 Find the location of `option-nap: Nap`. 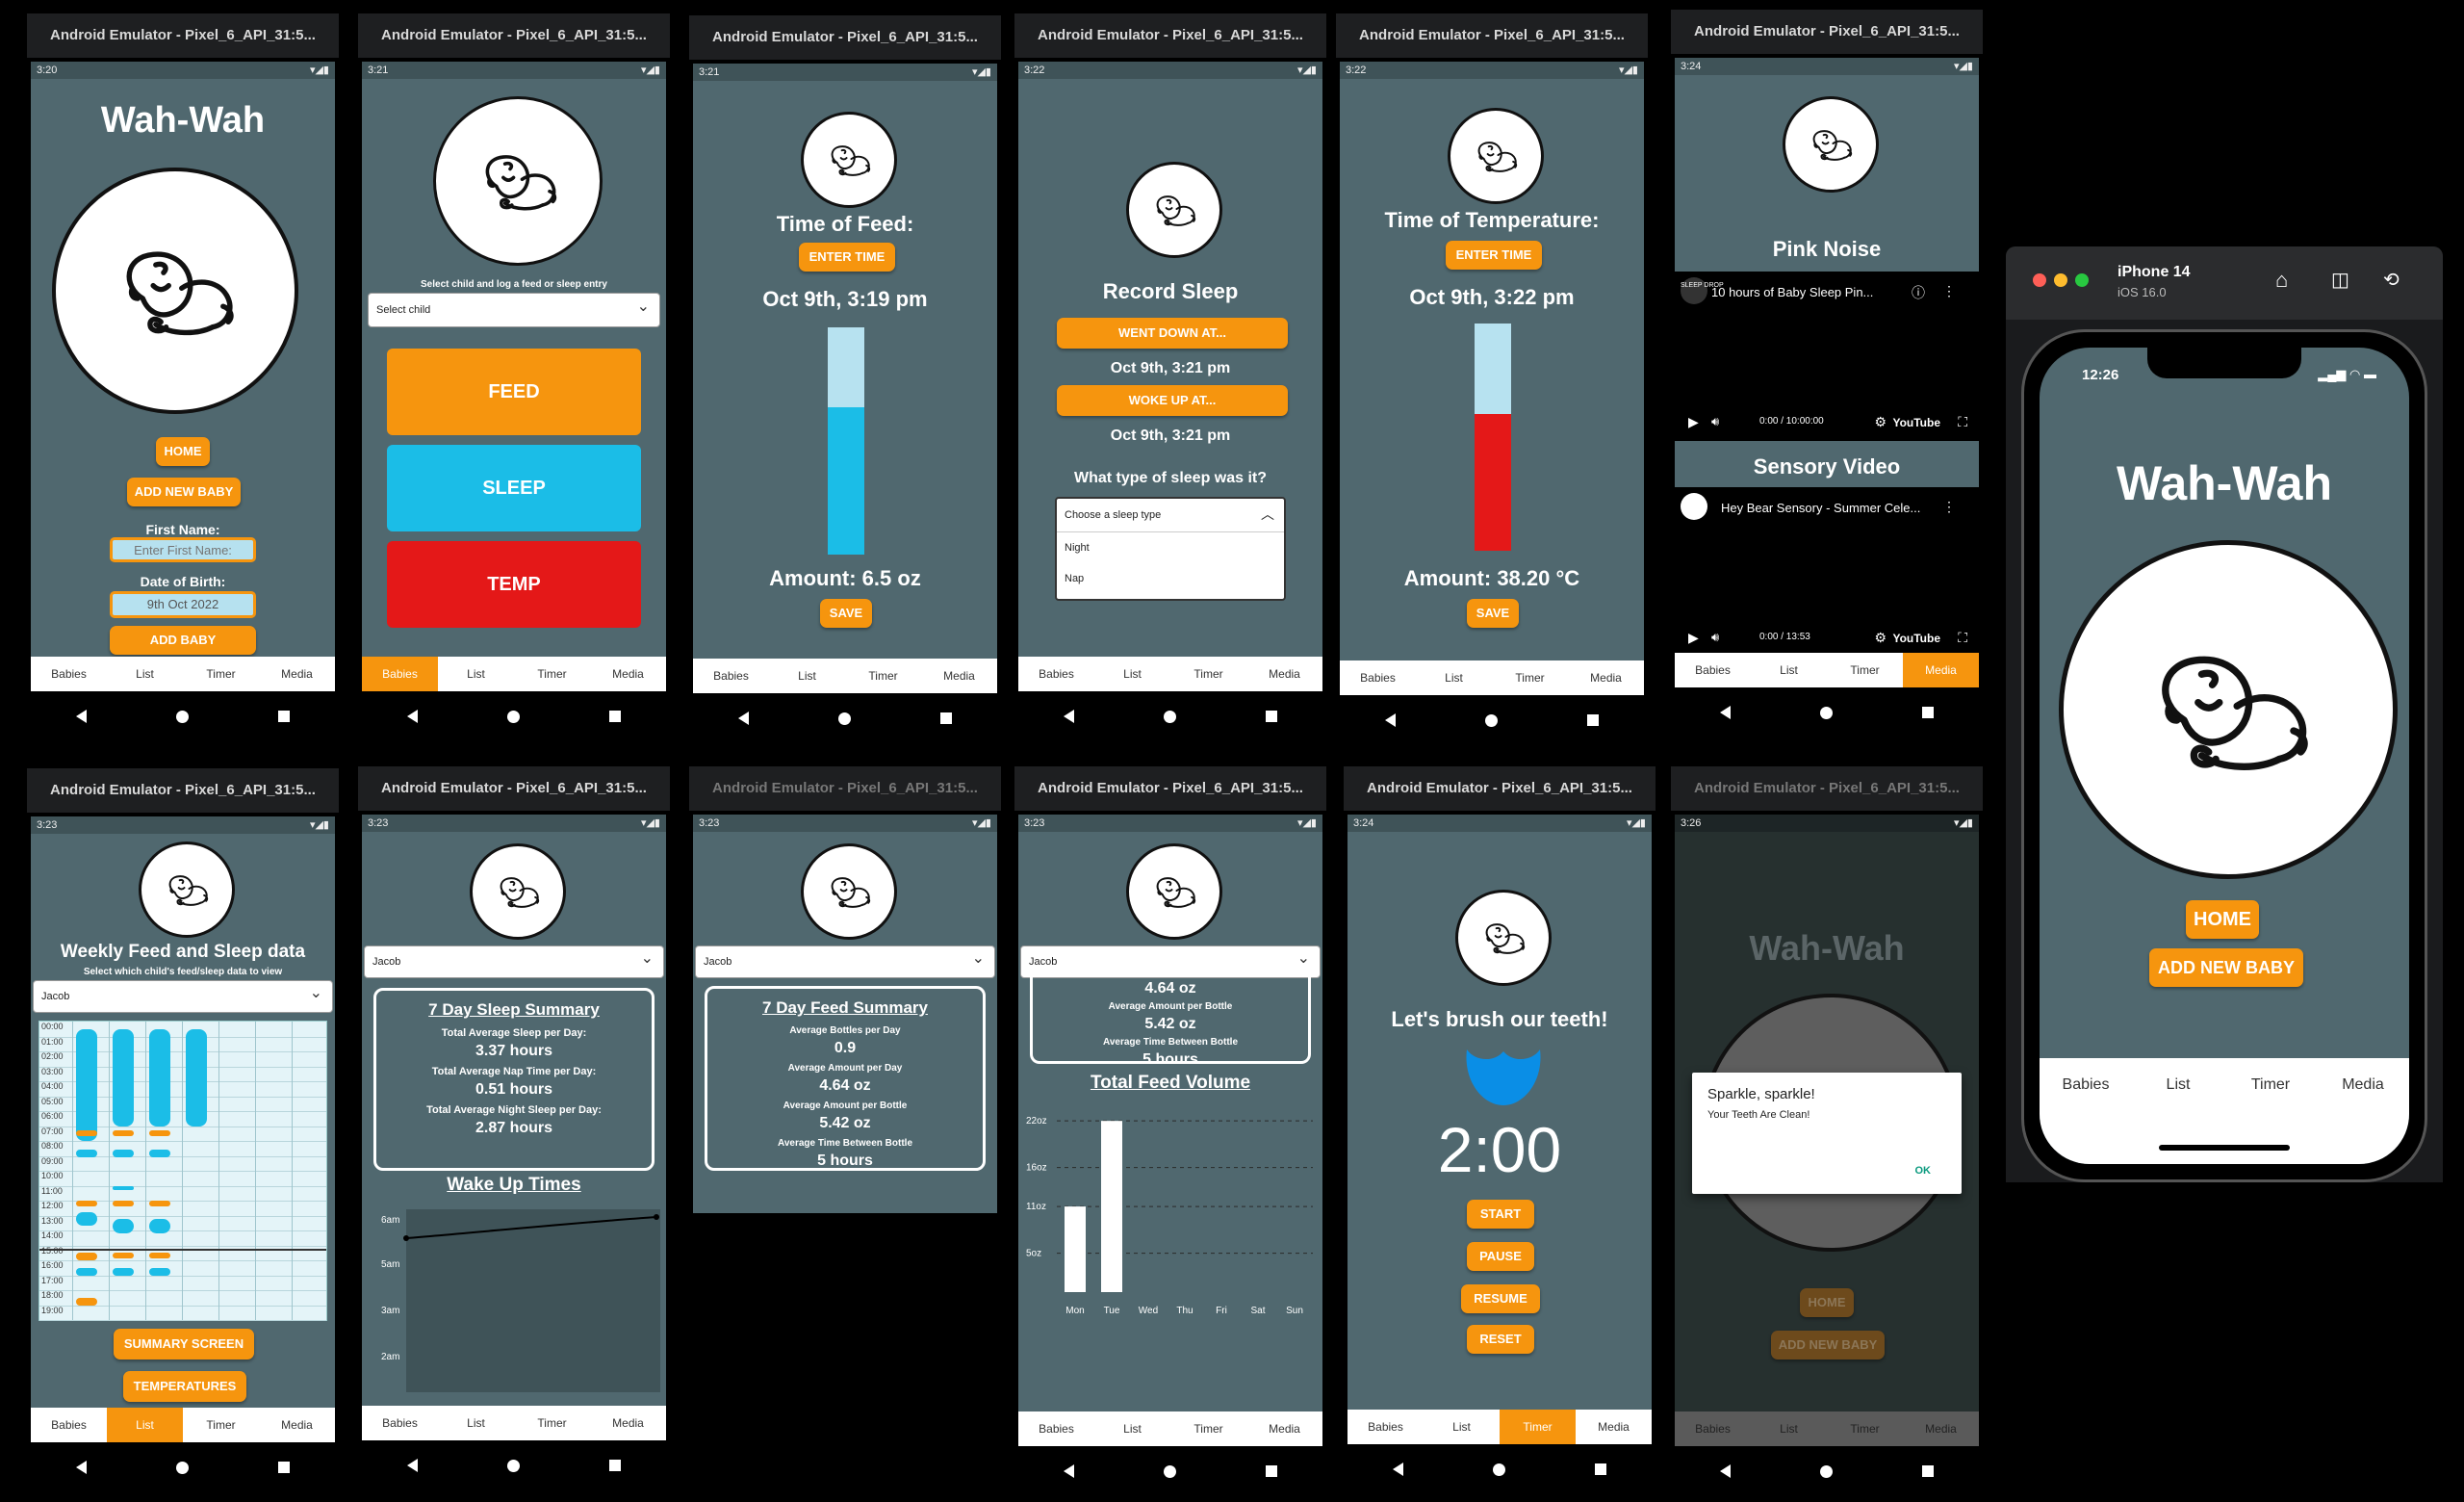

option-nap: Nap is located at coordinates (1170, 578).